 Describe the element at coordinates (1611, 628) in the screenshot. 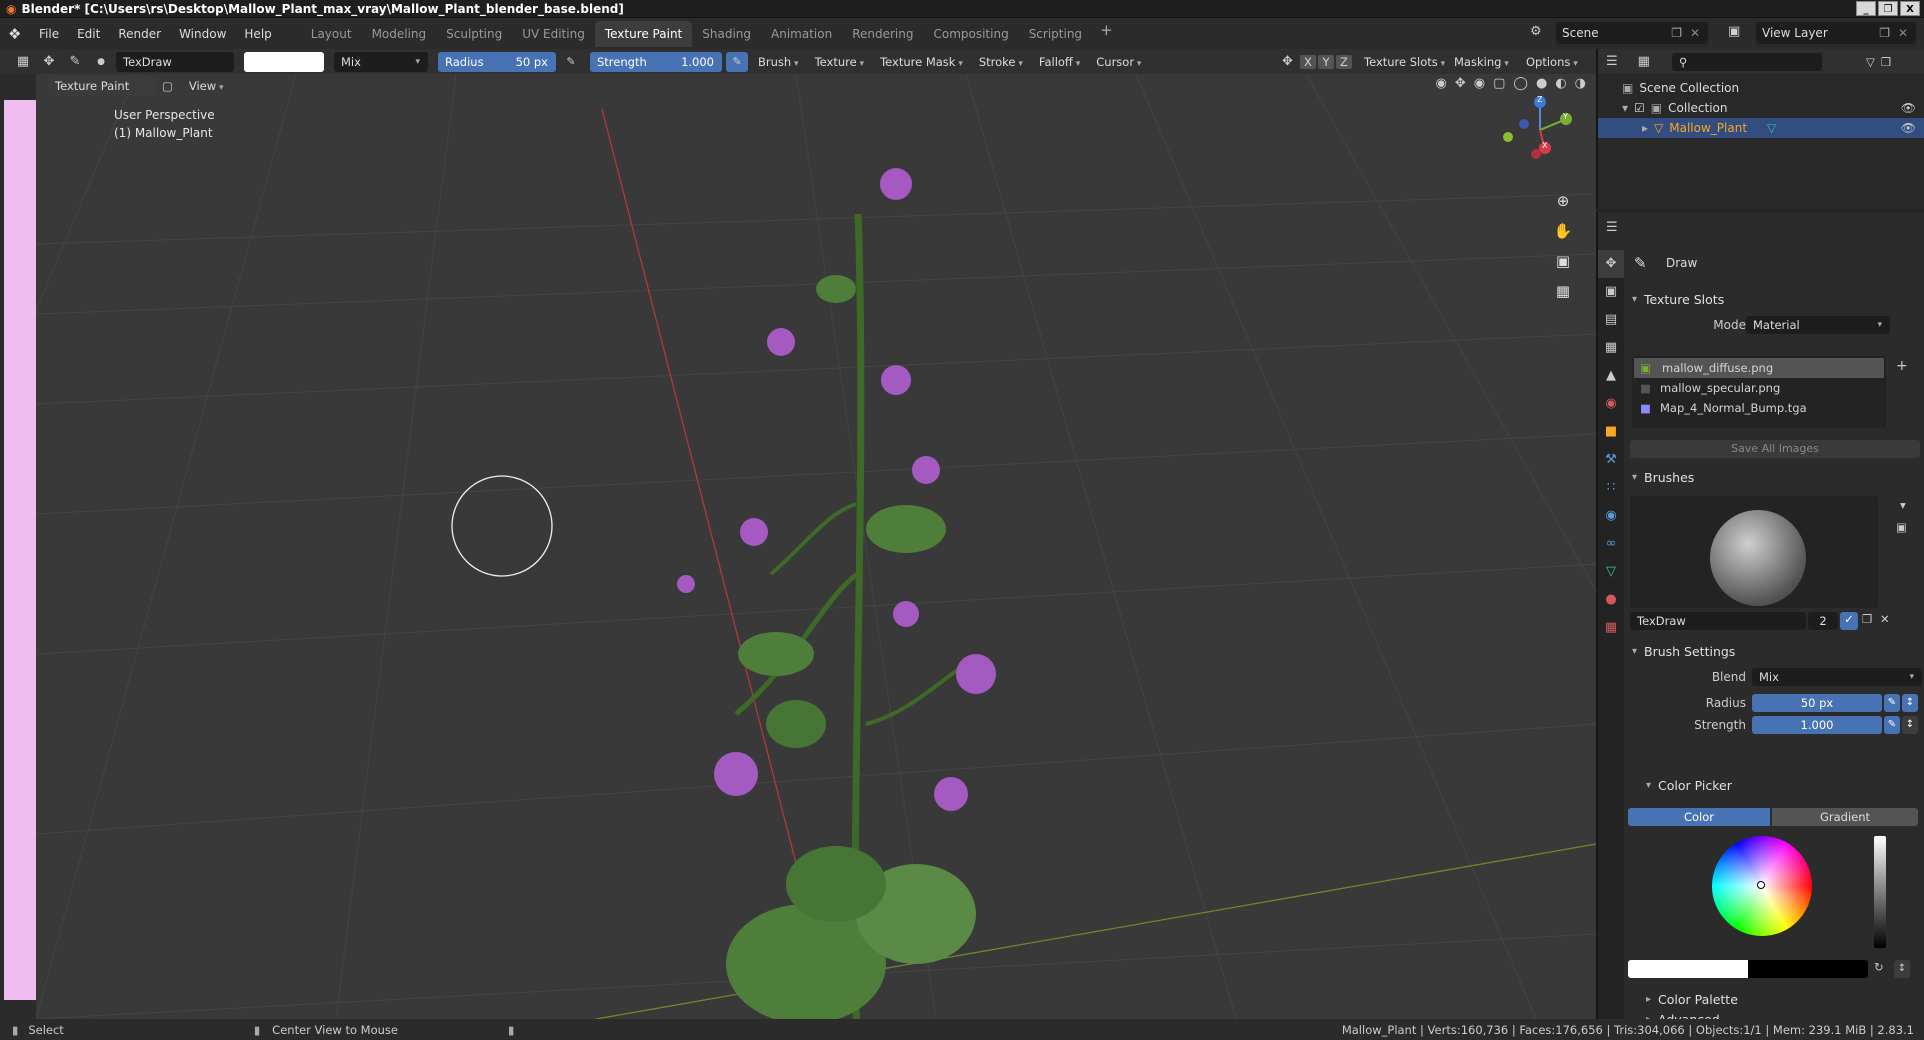

I see `texture-properties-tab: ▦` at that location.